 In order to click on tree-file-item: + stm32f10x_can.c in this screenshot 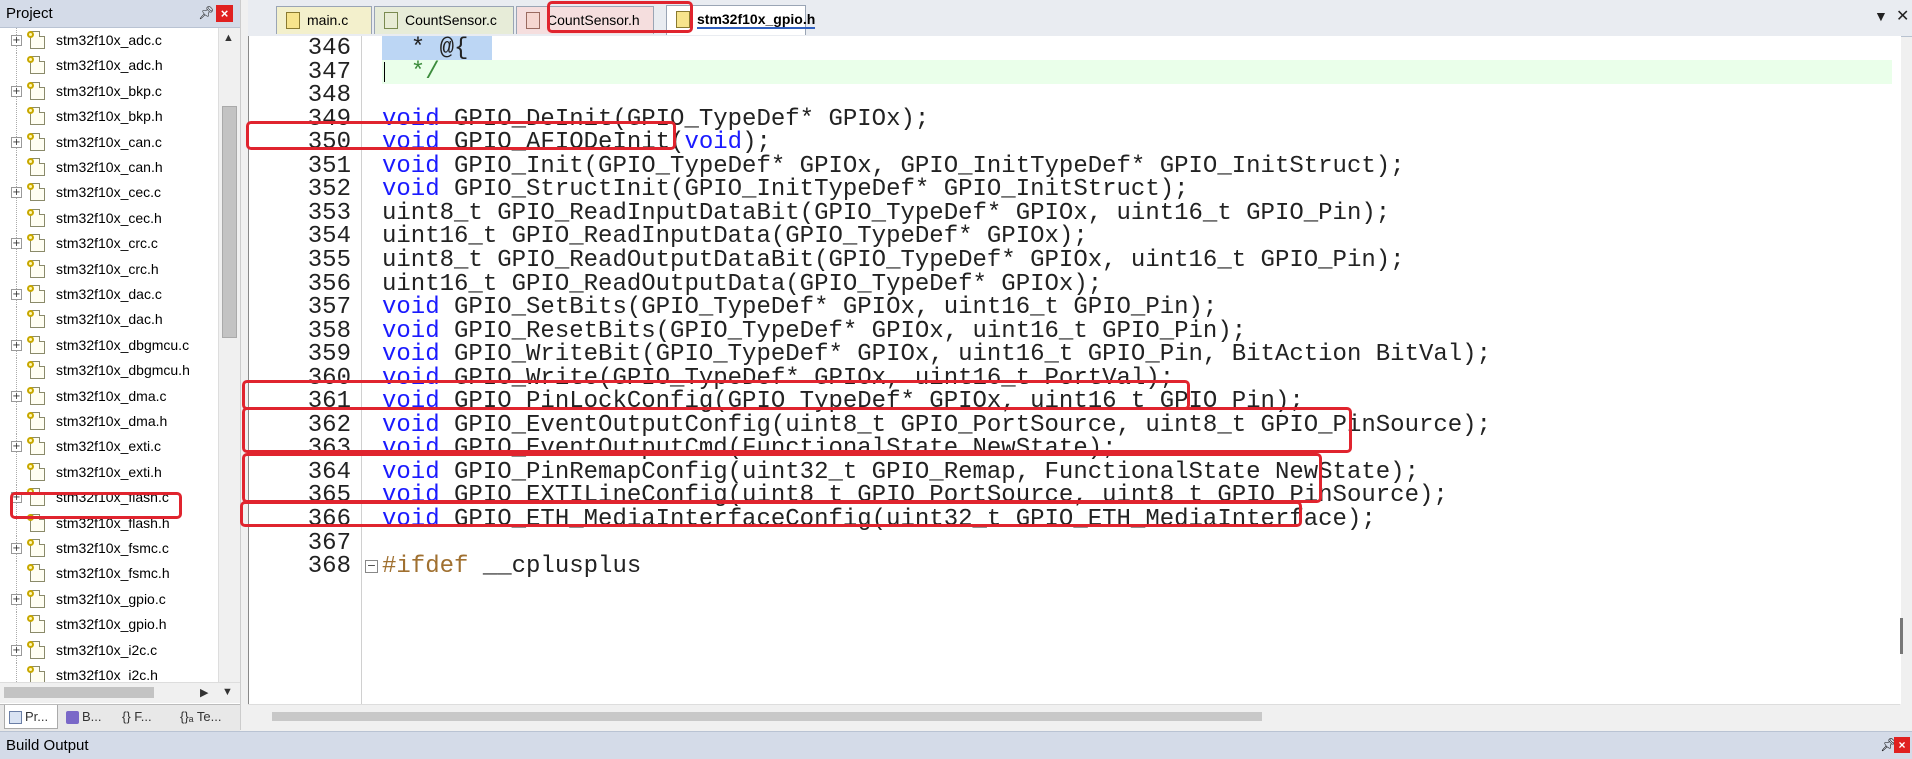, I will do `click(109, 142)`.